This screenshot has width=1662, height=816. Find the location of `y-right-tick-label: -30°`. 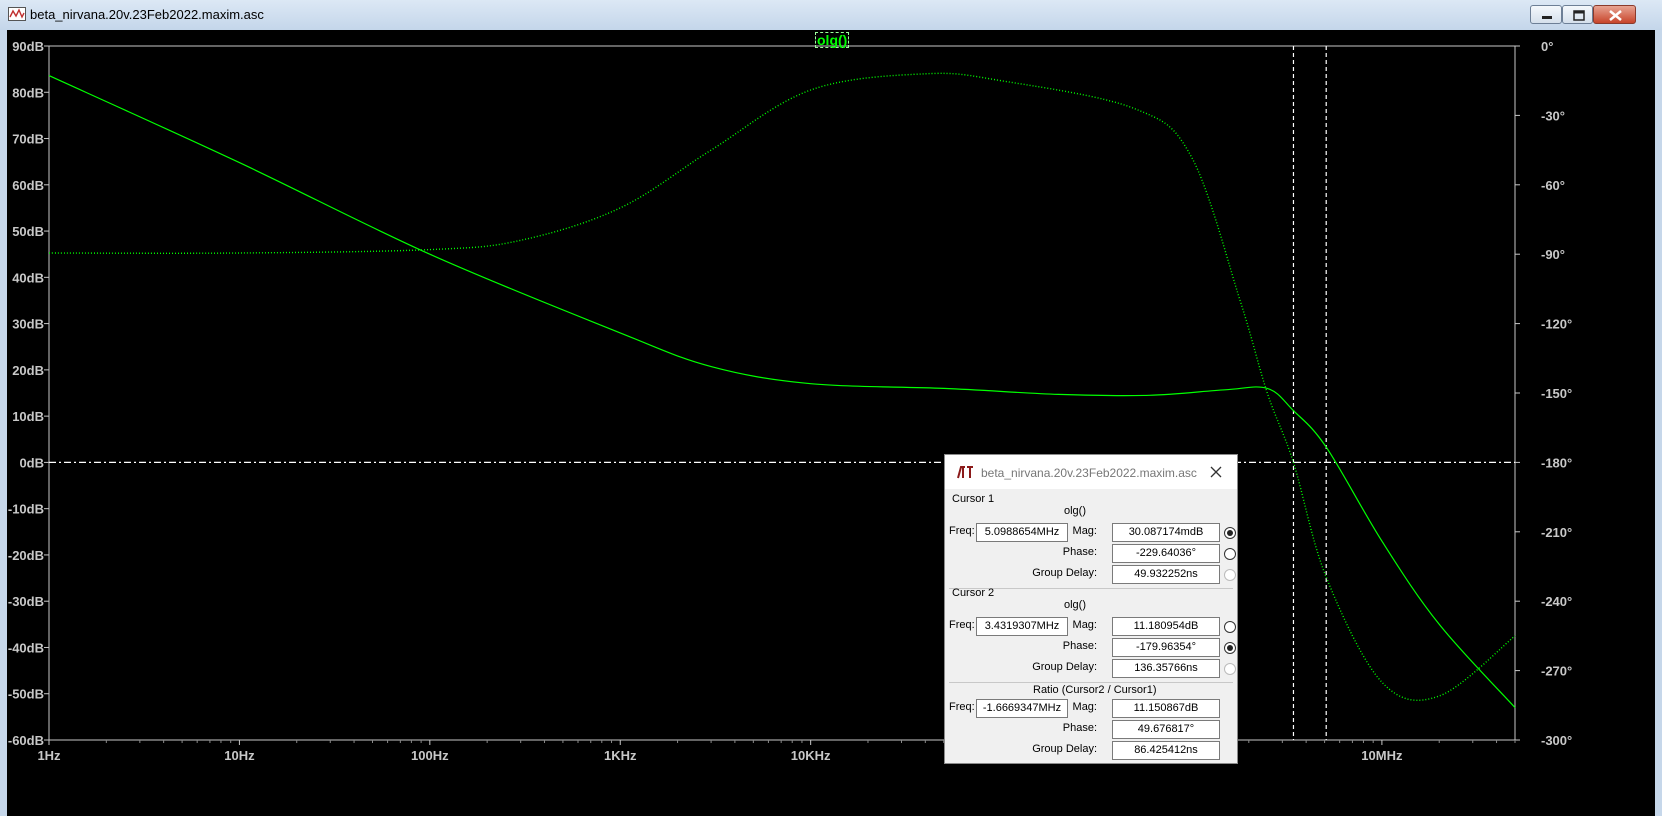

y-right-tick-label: -30° is located at coordinates (1553, 115).